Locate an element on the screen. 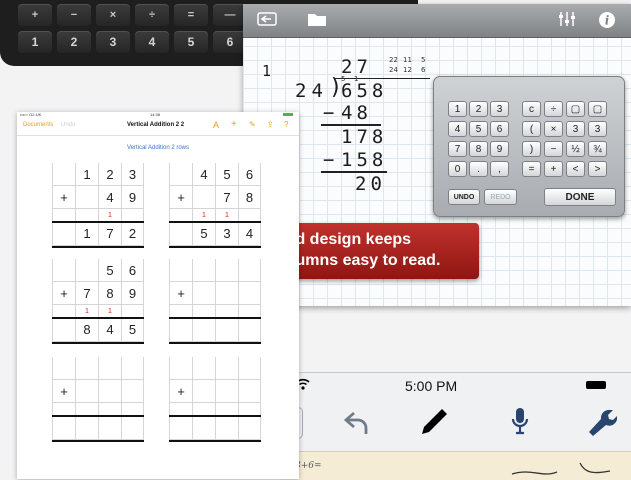 Image resolution: width=631 pixels, height=480 pixels. settings-sliders-icon is located at coordinates (567, 21).